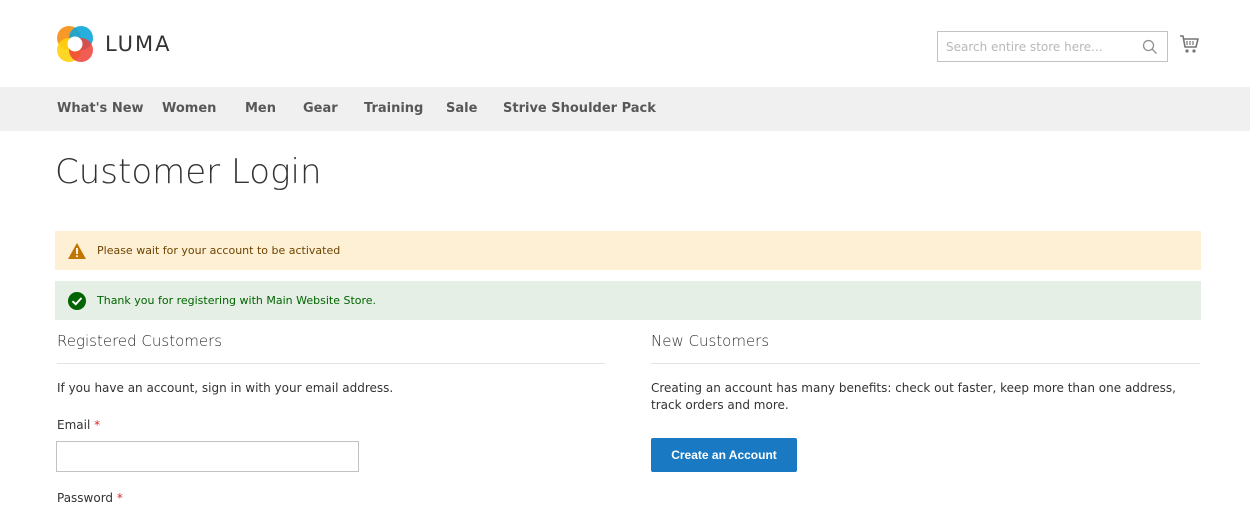 The height and width of the screenshot is (511, 1250). What do you see at coordinates (75, 44) in the screenshot?
I see `luma-logo-icon` at bounding box center [75, 44].